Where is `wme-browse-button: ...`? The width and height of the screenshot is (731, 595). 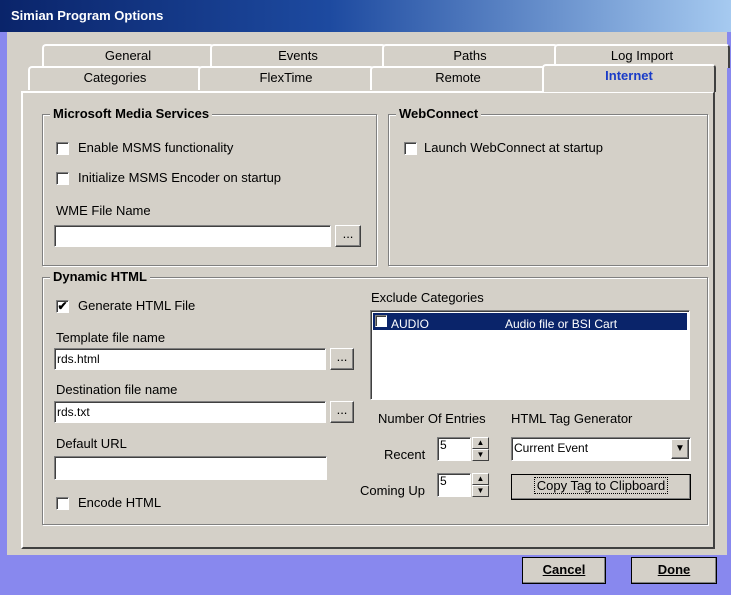
wme-browse-button: ... is located at coordinates (348, 236).